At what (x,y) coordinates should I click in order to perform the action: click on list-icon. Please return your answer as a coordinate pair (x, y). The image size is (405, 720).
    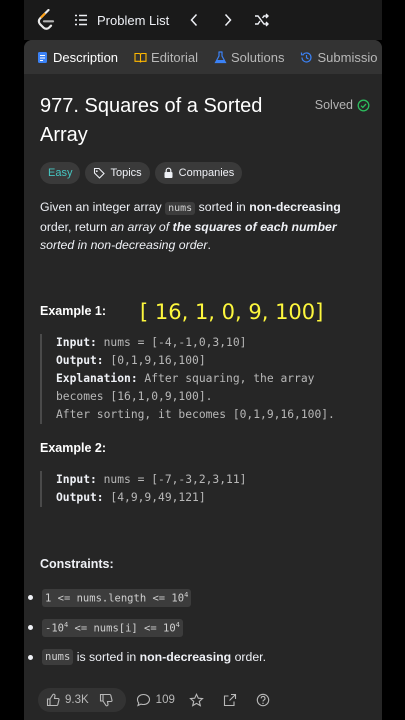
    Looking at the image, I should click on (81, 20).